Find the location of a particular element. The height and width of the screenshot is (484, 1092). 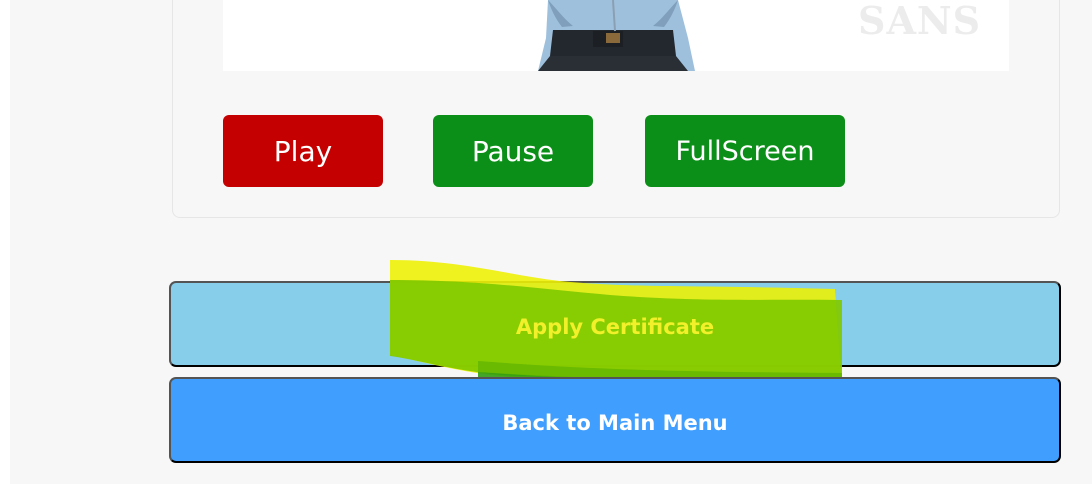

apply-certificate-button: Apply Certificate is located at coordinates (615, 324).